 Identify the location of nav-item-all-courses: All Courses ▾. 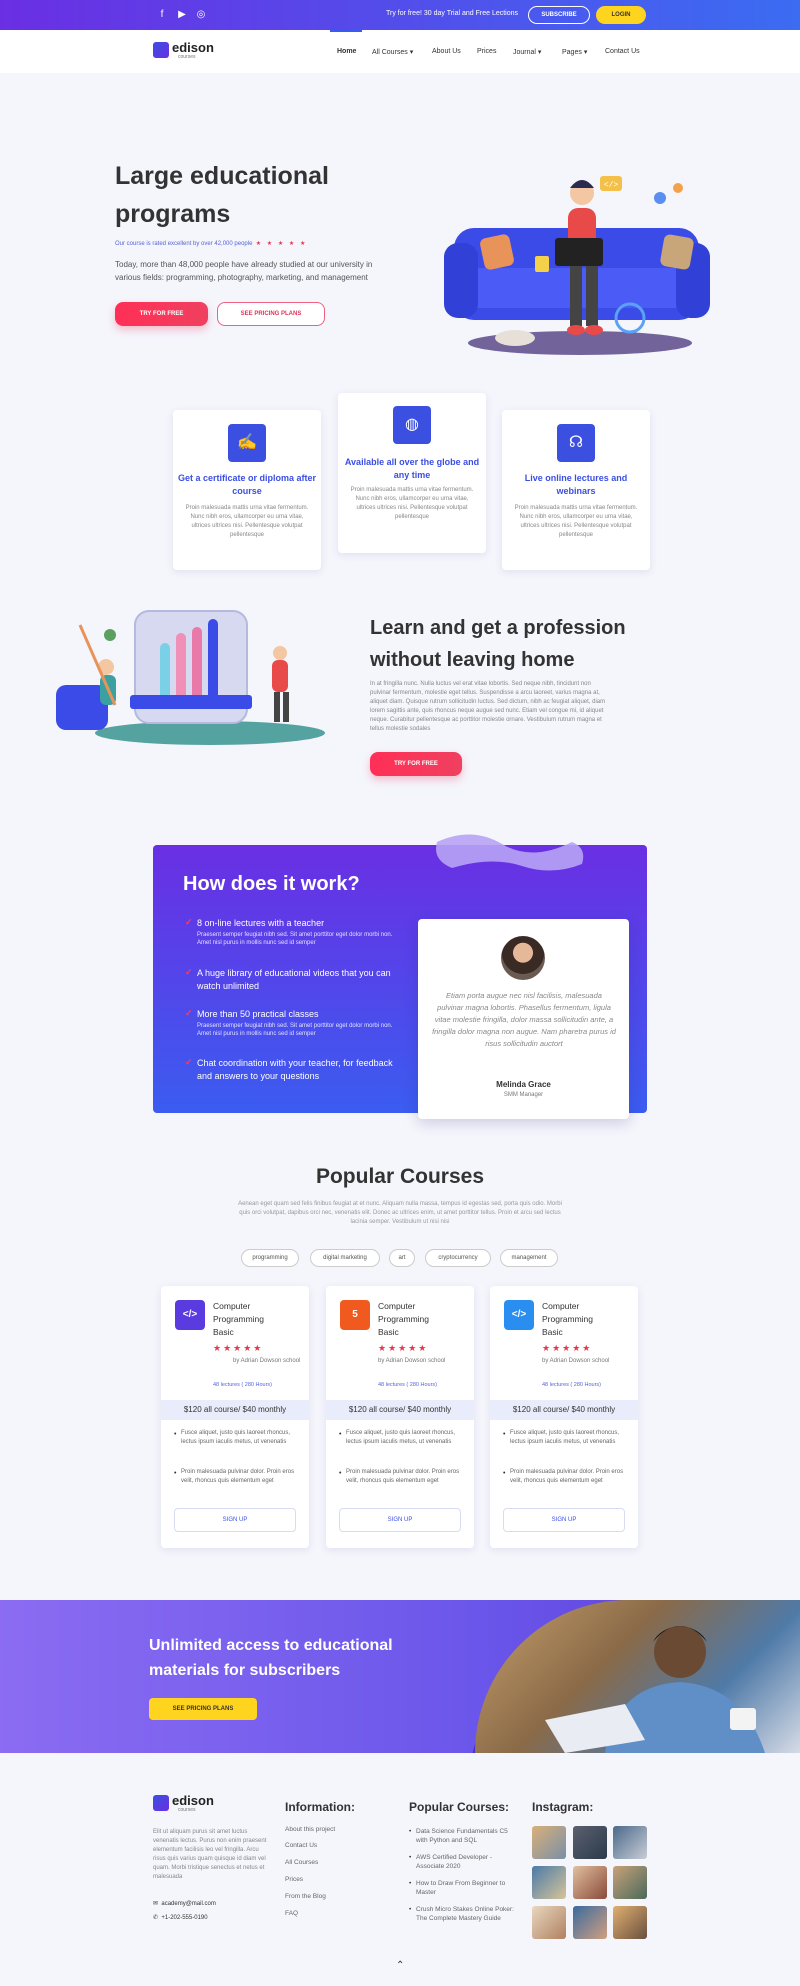
(392, 52).